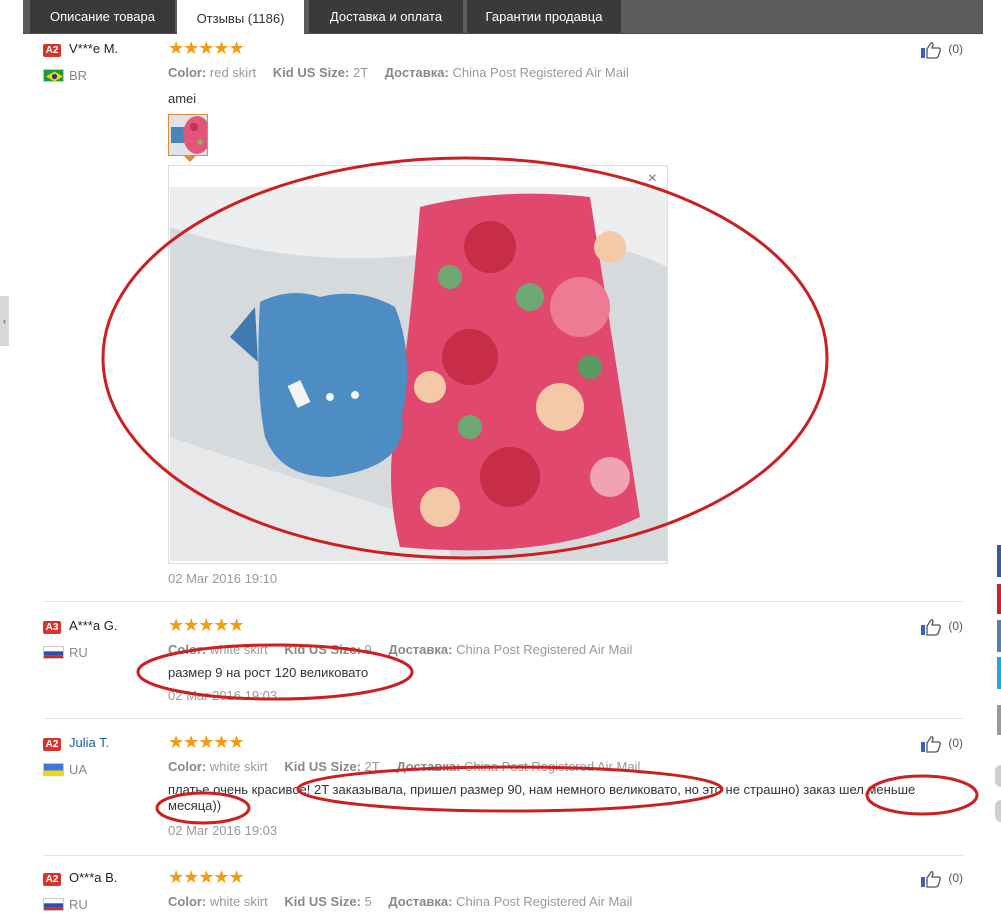 The width and height of the screenshot is (1001, 923). I want to click on facebook-share-icon, so click(999, 561).